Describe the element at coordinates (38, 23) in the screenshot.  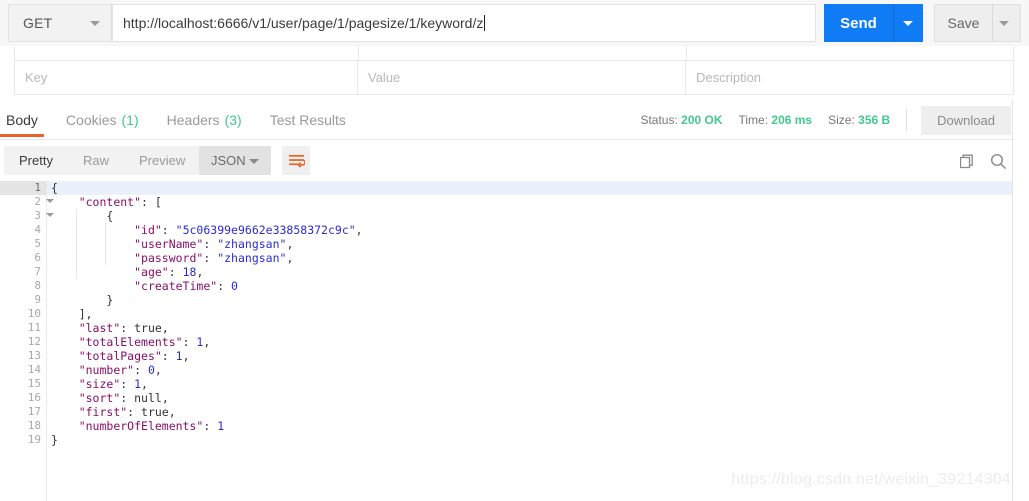
I see `http-method-label: GET` at that location.